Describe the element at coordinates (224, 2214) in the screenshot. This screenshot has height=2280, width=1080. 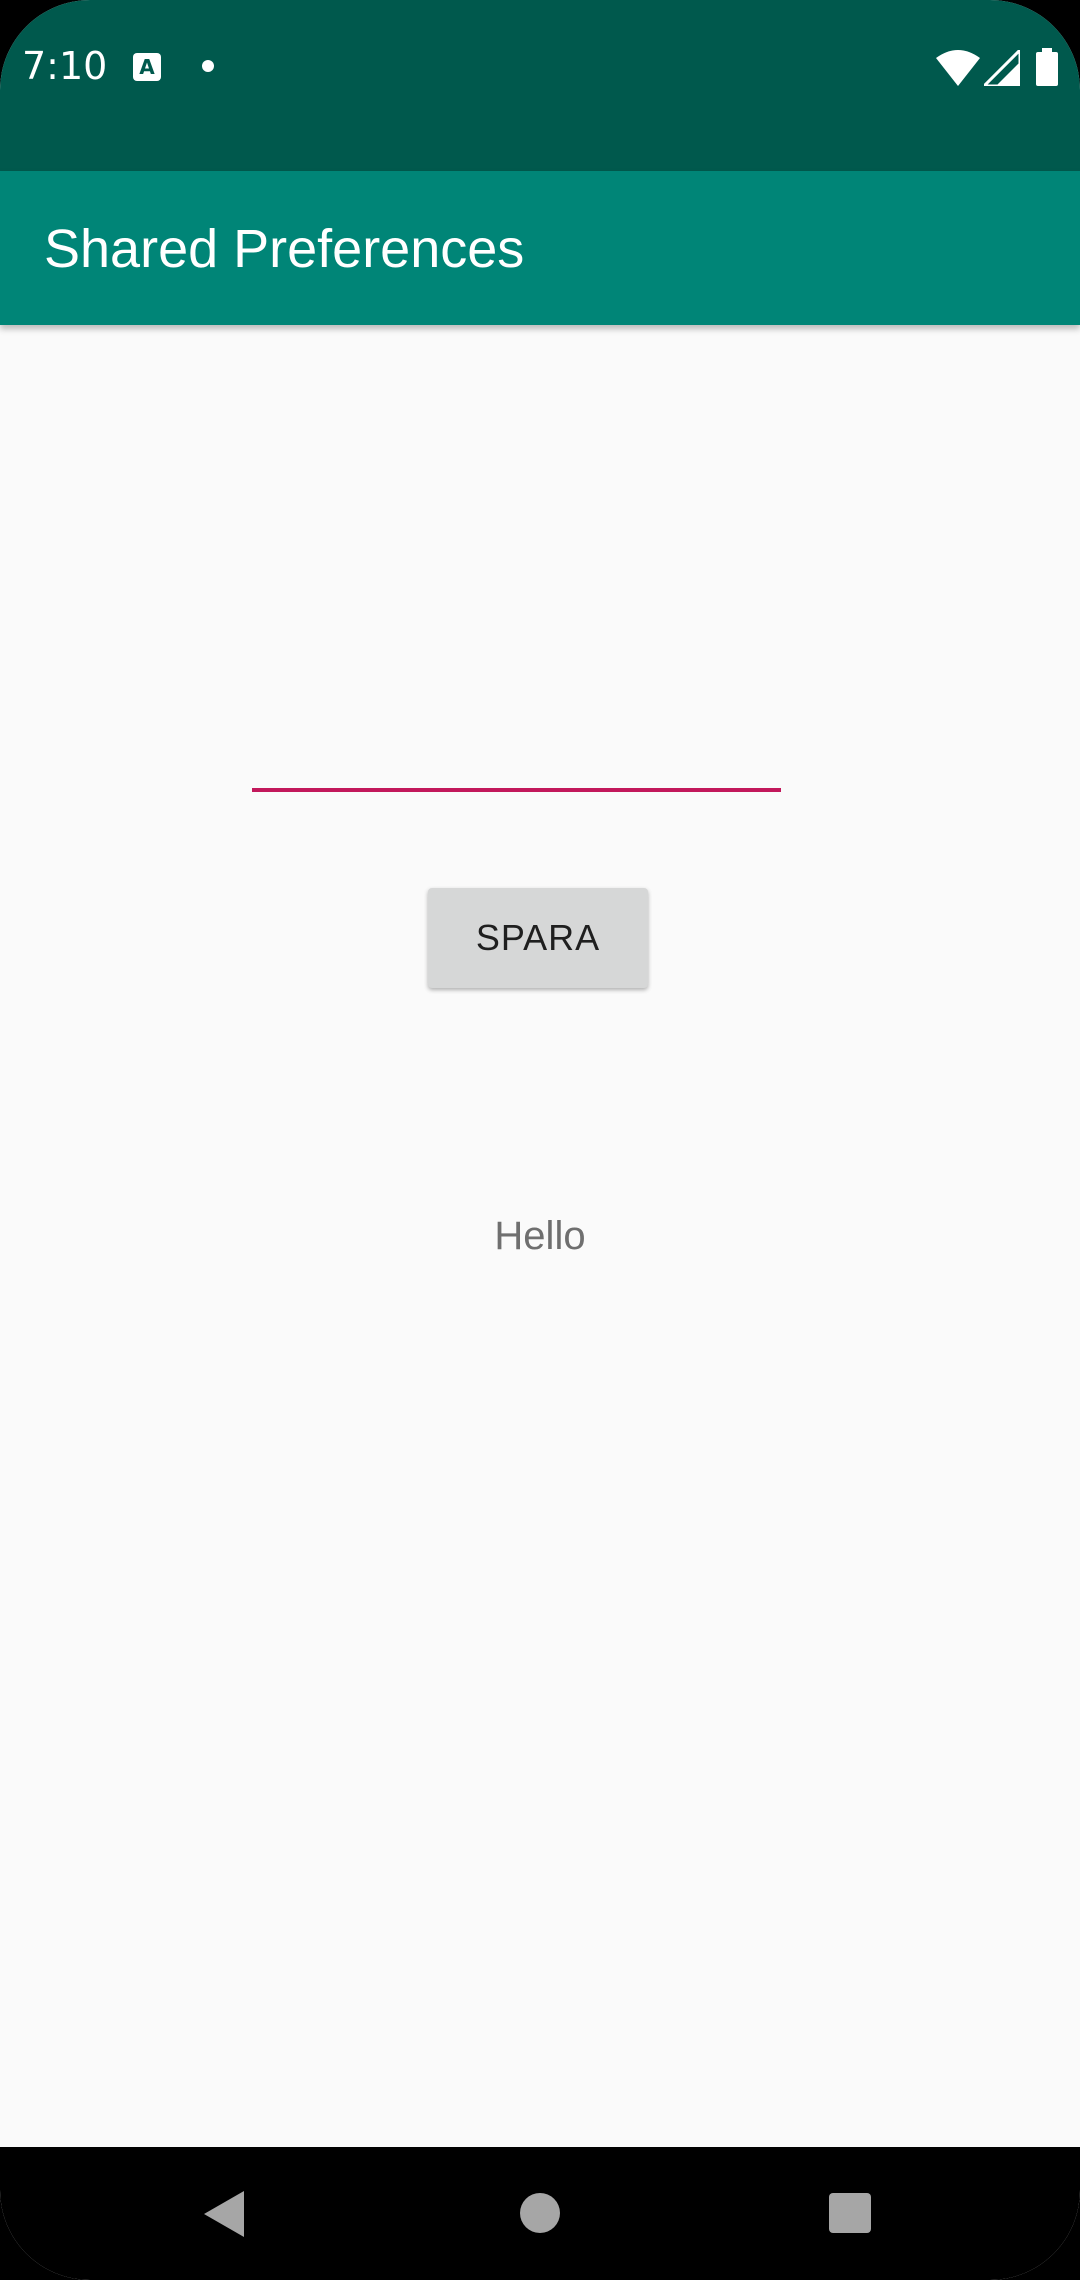
I see `back-icon` at that location.